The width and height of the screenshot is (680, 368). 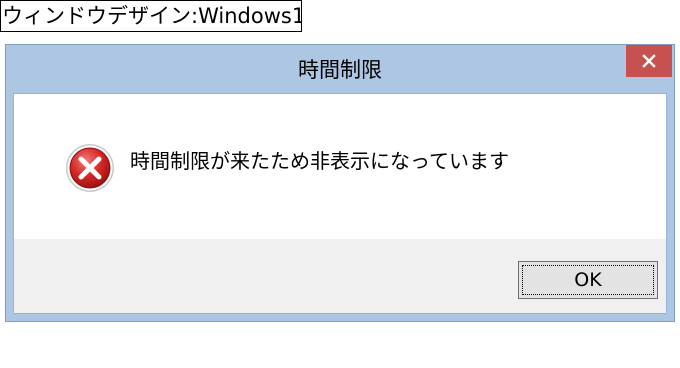 I want to click on error-icon, so click(x=90, y=168).